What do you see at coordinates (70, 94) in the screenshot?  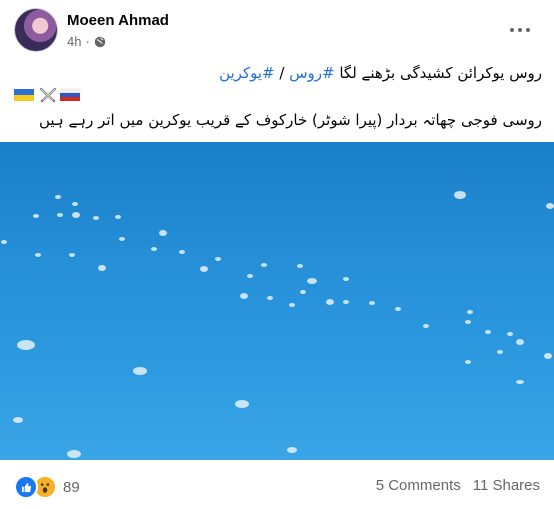 I see `russia-flag-icon` at bounding box center [70, 94].